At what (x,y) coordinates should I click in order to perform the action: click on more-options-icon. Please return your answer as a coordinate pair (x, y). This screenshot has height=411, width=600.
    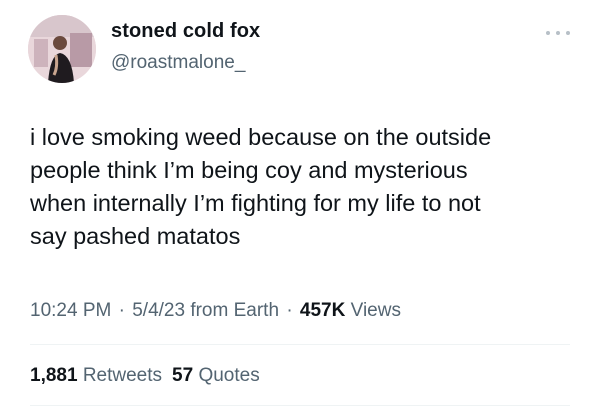
    Looking at the image, I should click on (558, 33).